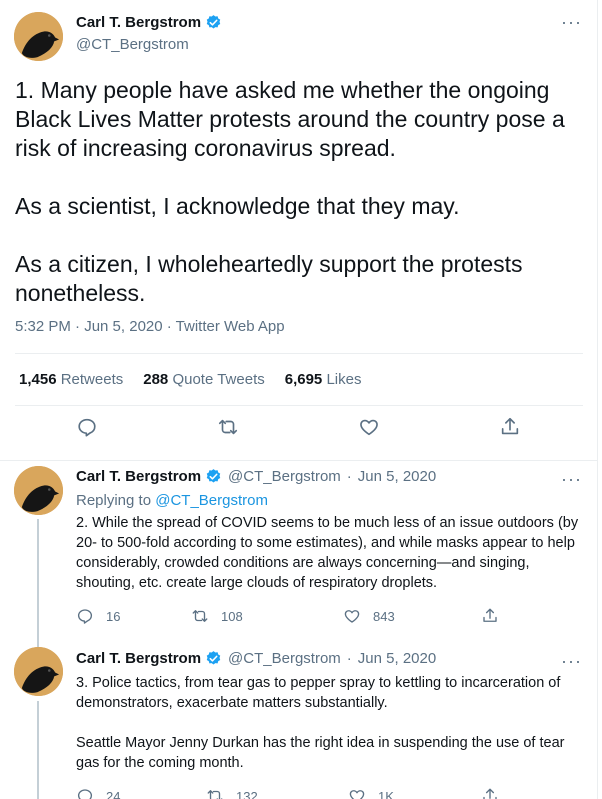 This screenshot has height=799, width=602. I want to click on retweet-button: 132, so click(232, 793).